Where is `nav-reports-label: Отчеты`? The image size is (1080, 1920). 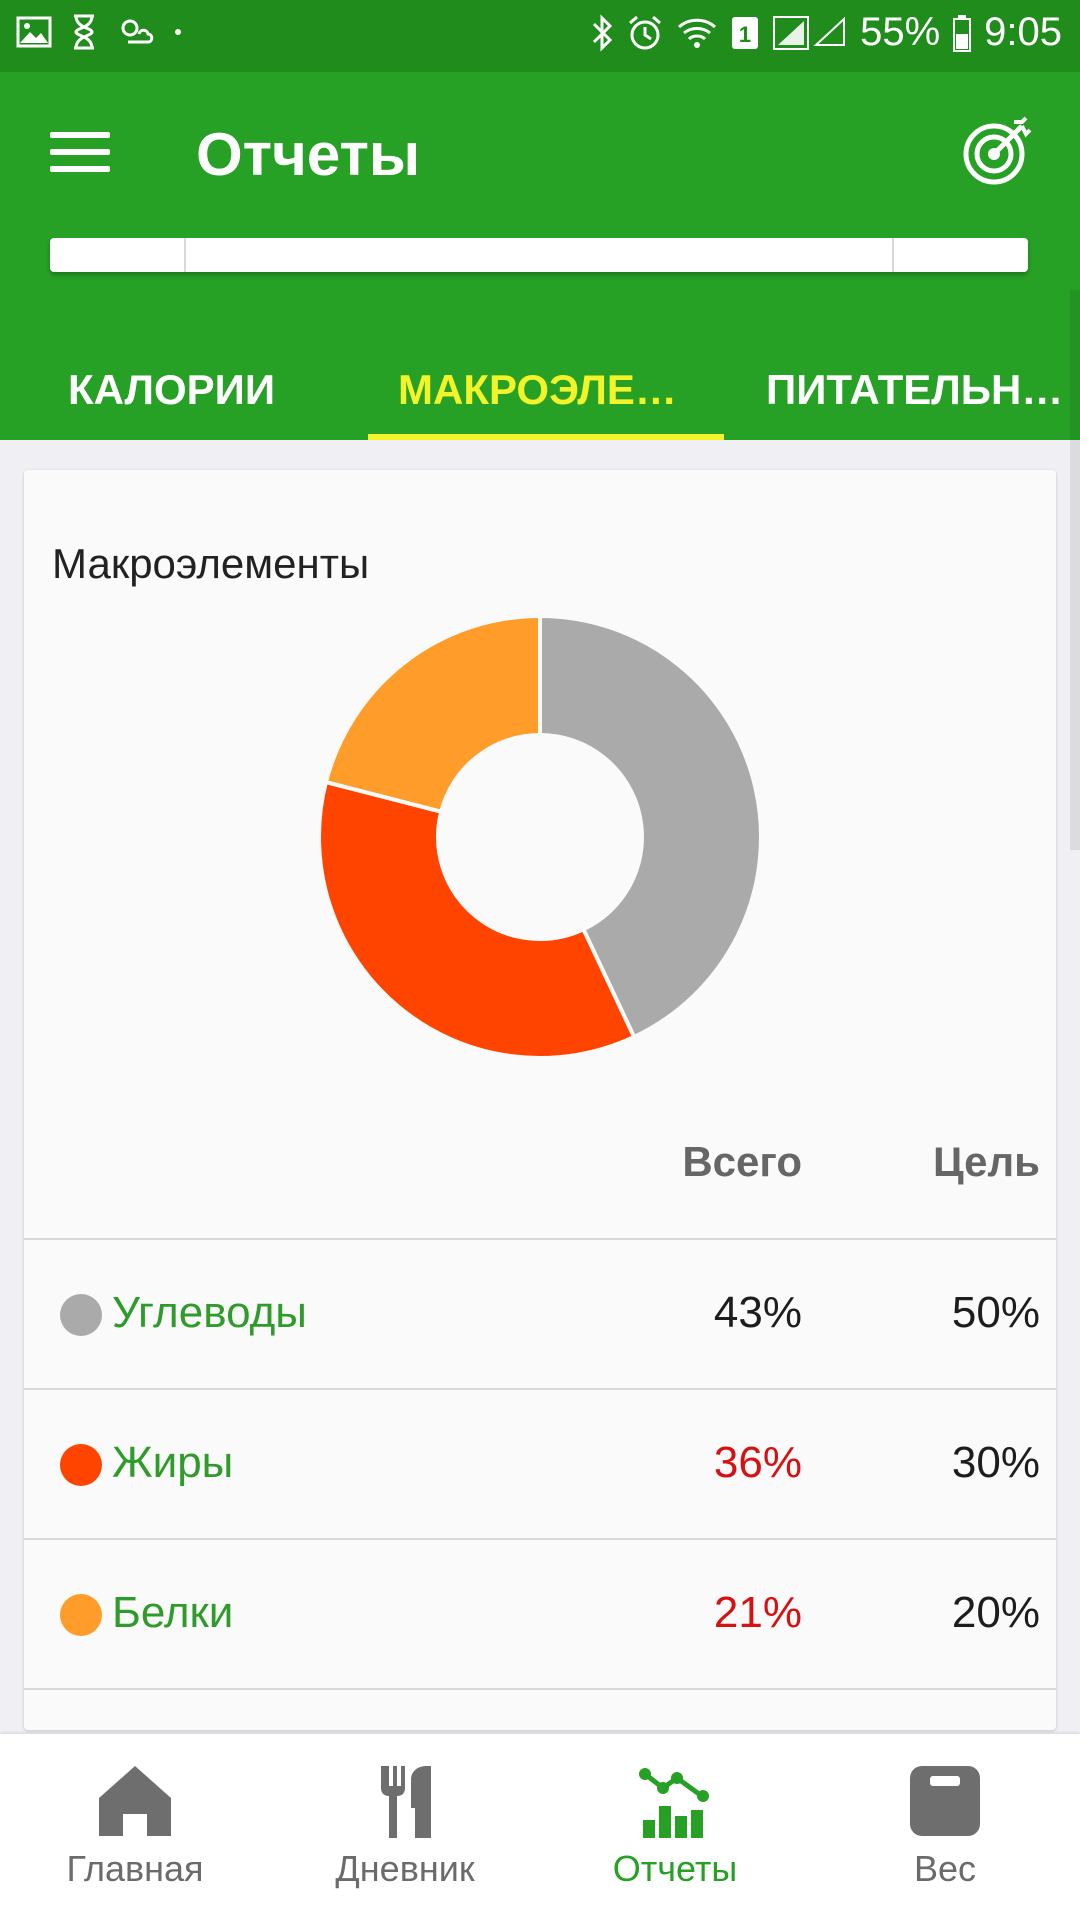
nav-reports-label: Отчеты is located at coordinates (675, 1868).